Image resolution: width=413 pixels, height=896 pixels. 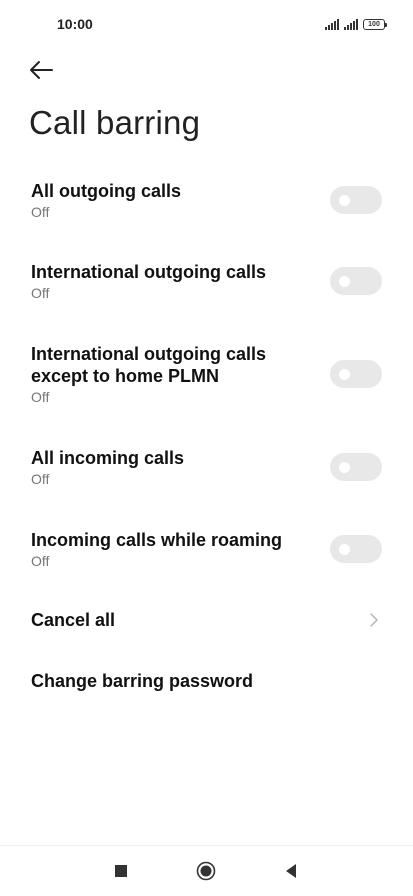 I want to click on nav-back-button, so click(x=291, y=871).